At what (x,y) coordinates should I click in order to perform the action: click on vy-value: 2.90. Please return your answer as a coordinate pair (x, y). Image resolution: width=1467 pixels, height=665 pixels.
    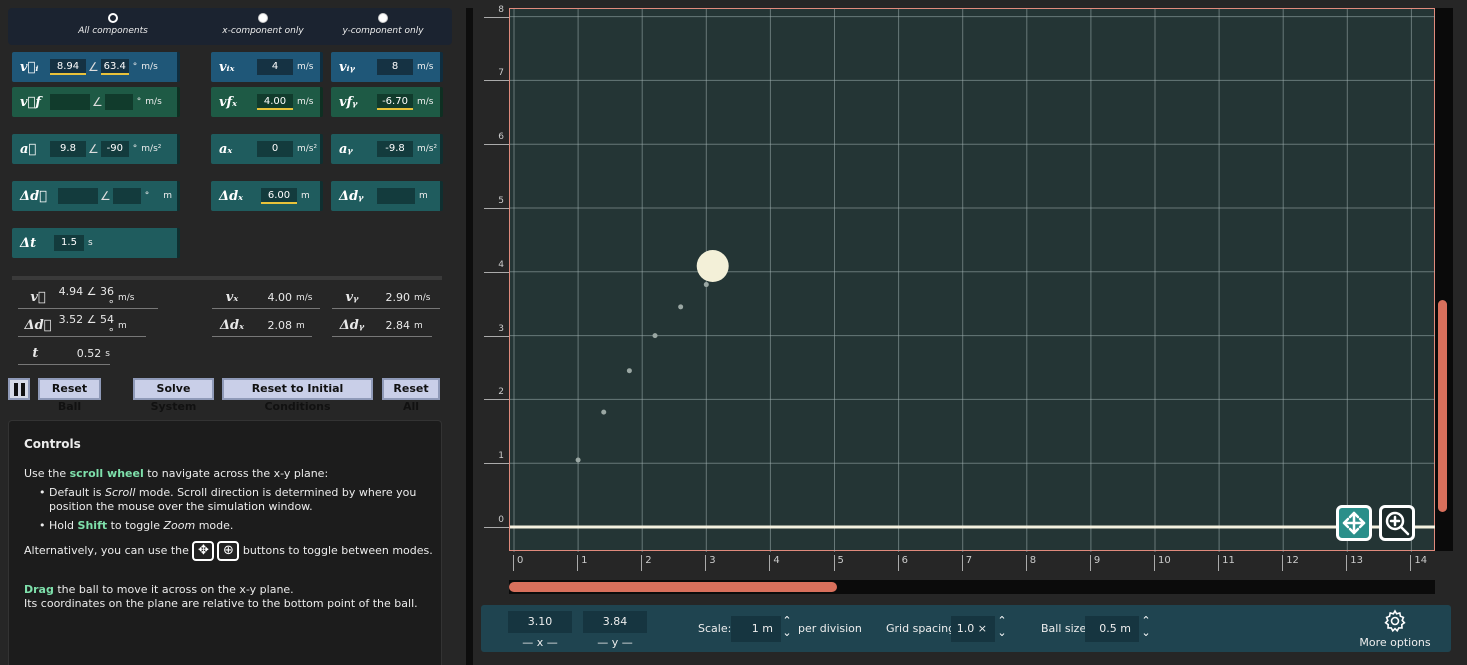
    Looking at the image, I should click on (398, 297).